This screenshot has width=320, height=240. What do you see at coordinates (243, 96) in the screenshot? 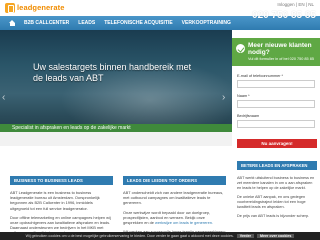
I see `field-label-name: Naam *` at bounding box center [243, 96].